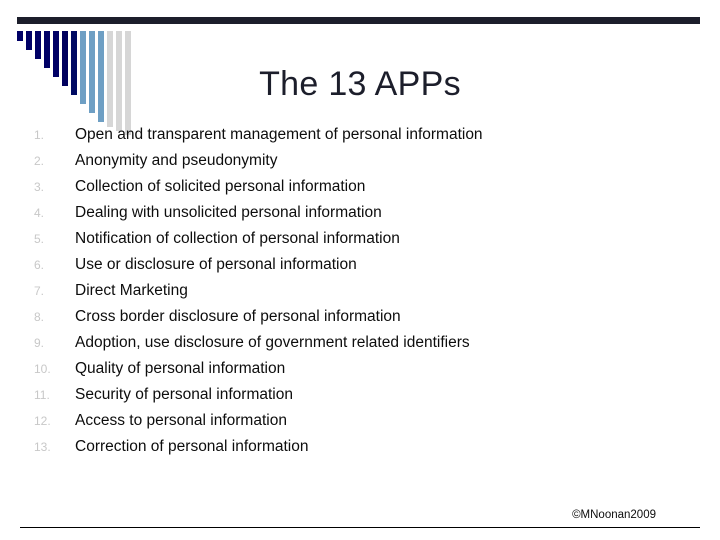 The height and width of the screenshot is (540, 720). I want to click on list-item-number: 9., so click(39, 343).